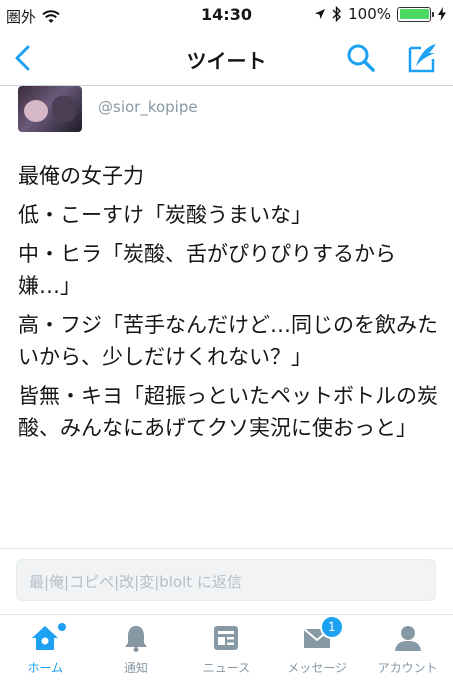  What do you see at coordinates (81, 176) in the screenshot?
I see `tweet-line: 最俺の女子力` at bounding box center [81, 176].